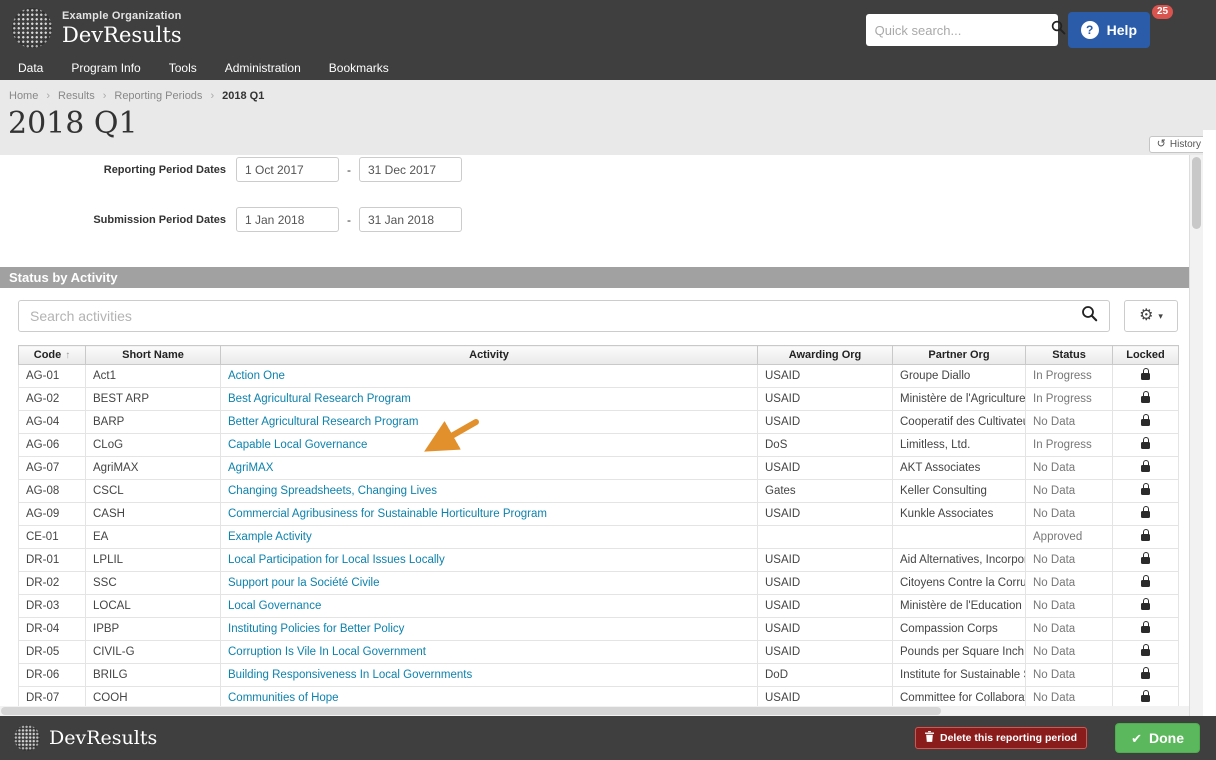 Image resolution: width=1216 pixels, height=760 pixels. What do you see at coordinates (410, 169) in the screenshot?
I see `reporting-period-end-input` at bounding box center [410, 169].